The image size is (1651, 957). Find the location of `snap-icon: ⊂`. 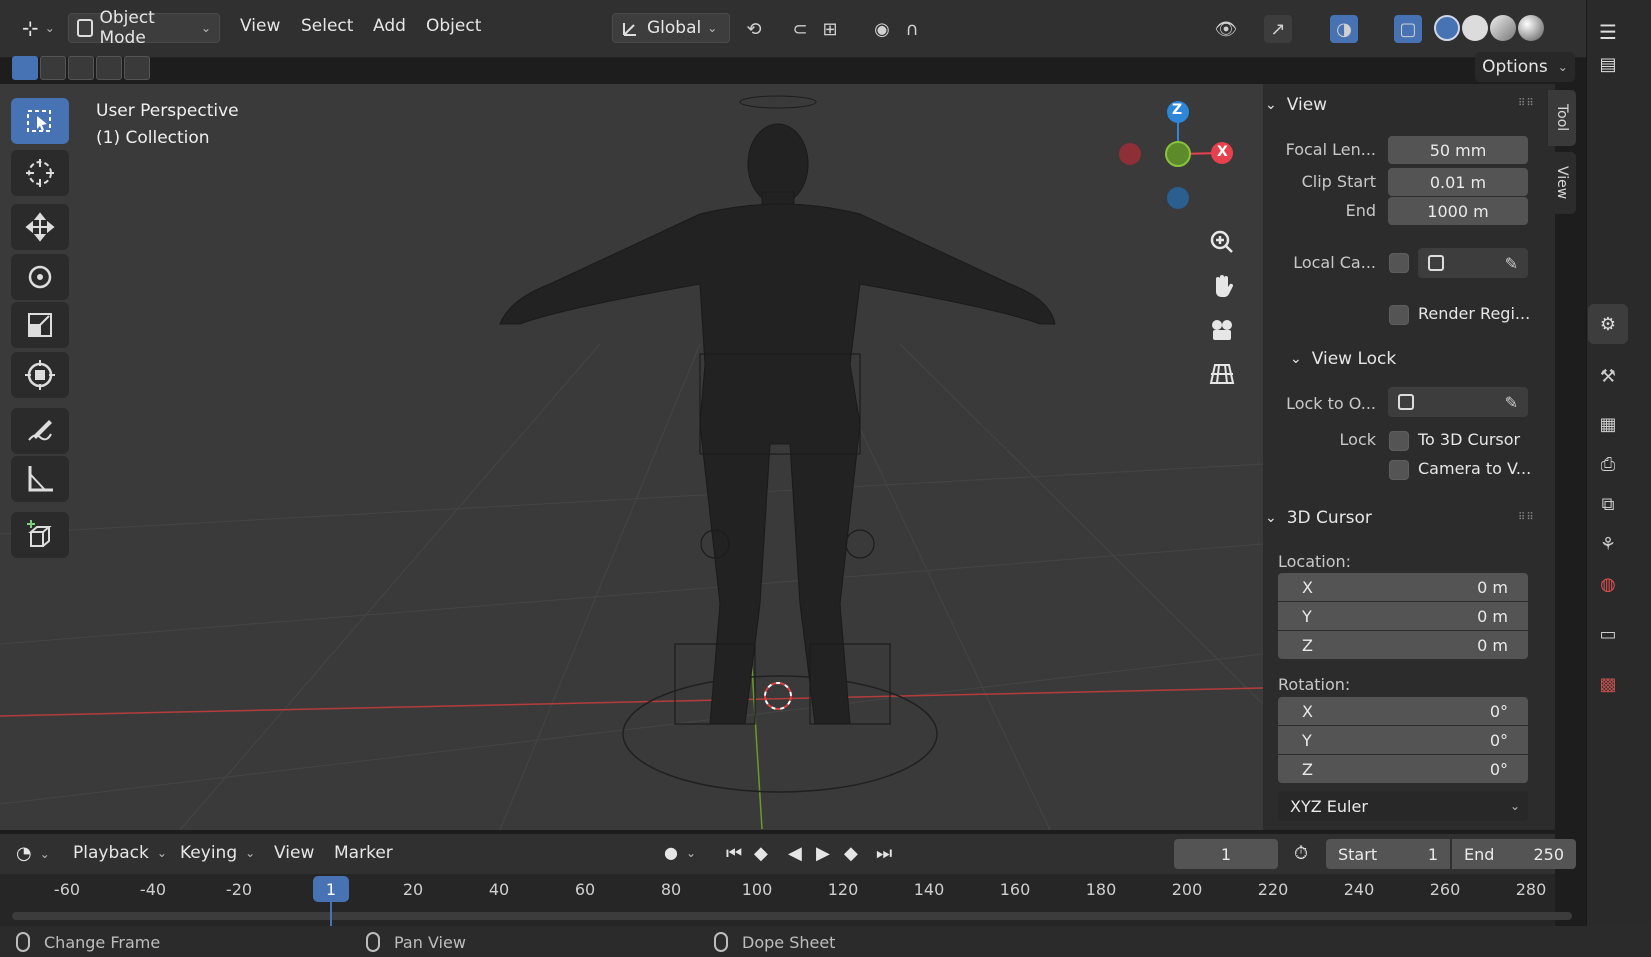

snap-icon: ⊂ is located at coordinates (800, 29).